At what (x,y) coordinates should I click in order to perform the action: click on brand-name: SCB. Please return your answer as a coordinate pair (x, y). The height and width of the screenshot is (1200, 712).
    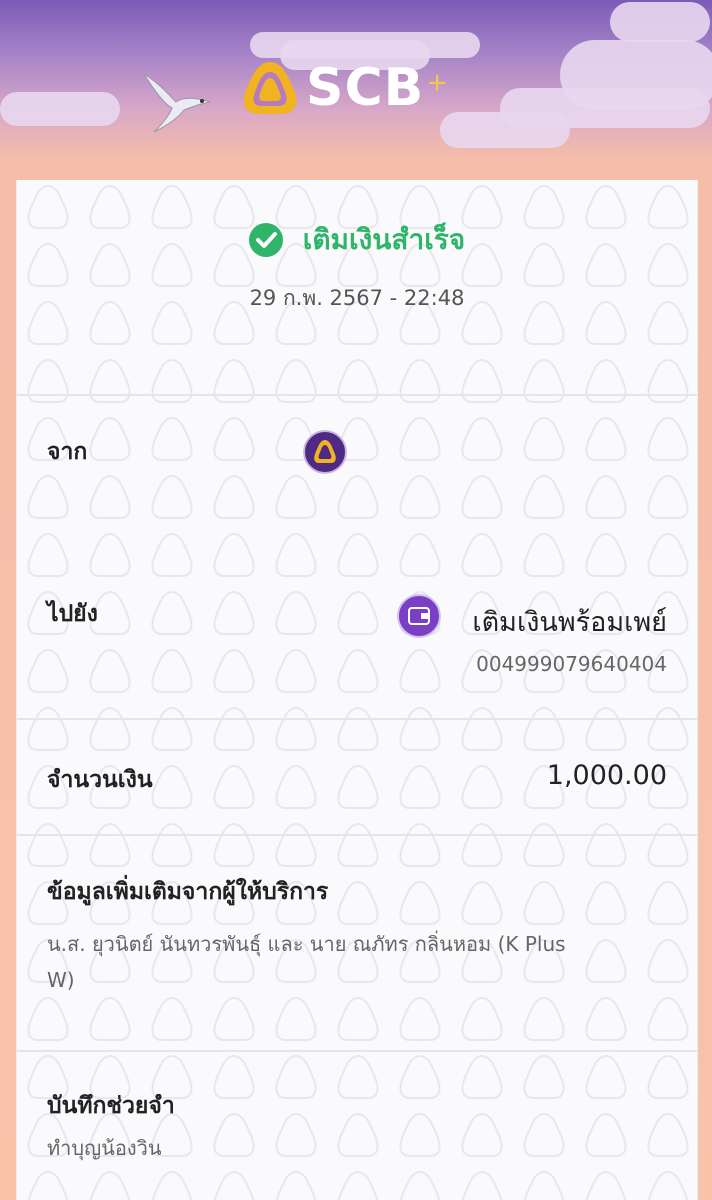
    Looking at the image, I should click on (365, 88).